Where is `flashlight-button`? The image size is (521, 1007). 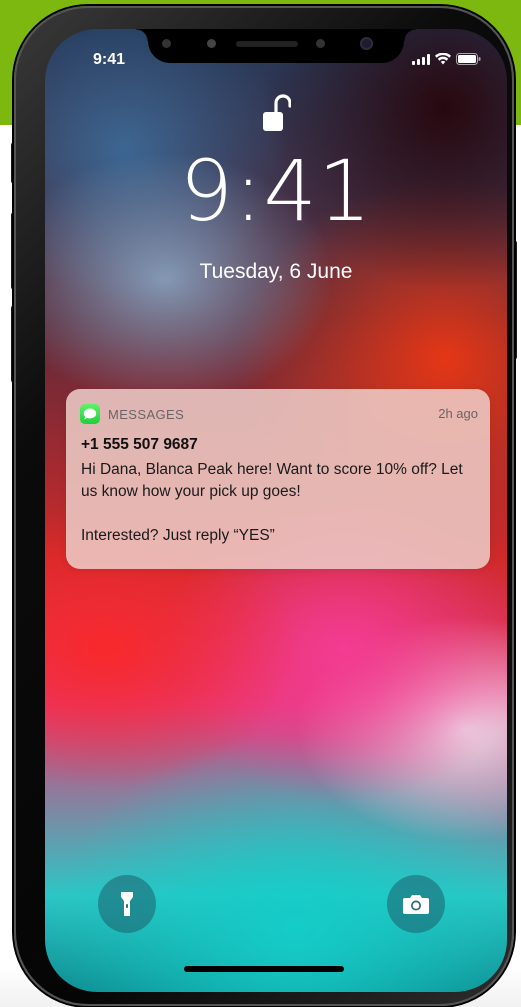
flashlight-button is located at coordinates (127, 904).